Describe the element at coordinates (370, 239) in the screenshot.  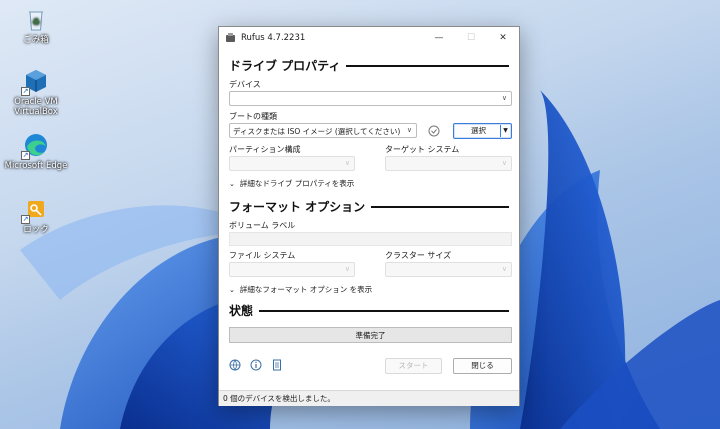
I see `volume-label-input` at that location.